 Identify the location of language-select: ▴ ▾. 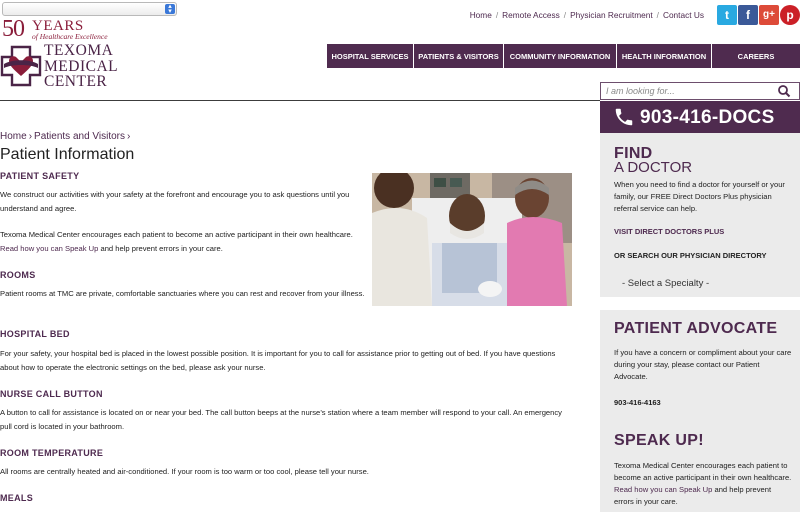
(89, 9).